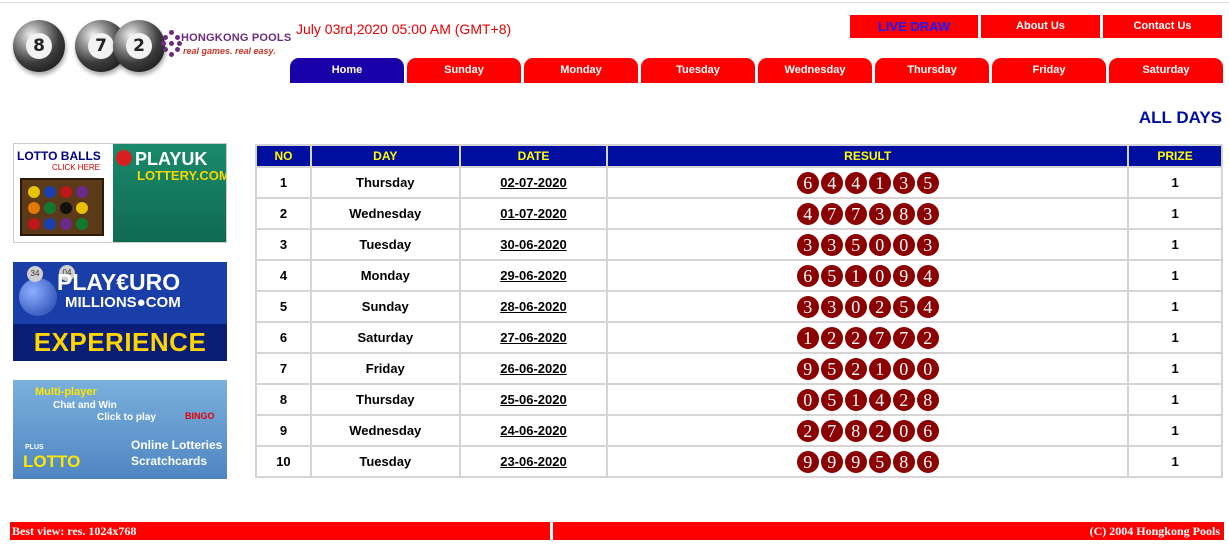 Image resolution: width=1229 pixels, height=544 pixels. What do you see at coordinates (581, 70) in the screenshot?
I see `tab-monday: Monday` at bounding box center [581, 70].